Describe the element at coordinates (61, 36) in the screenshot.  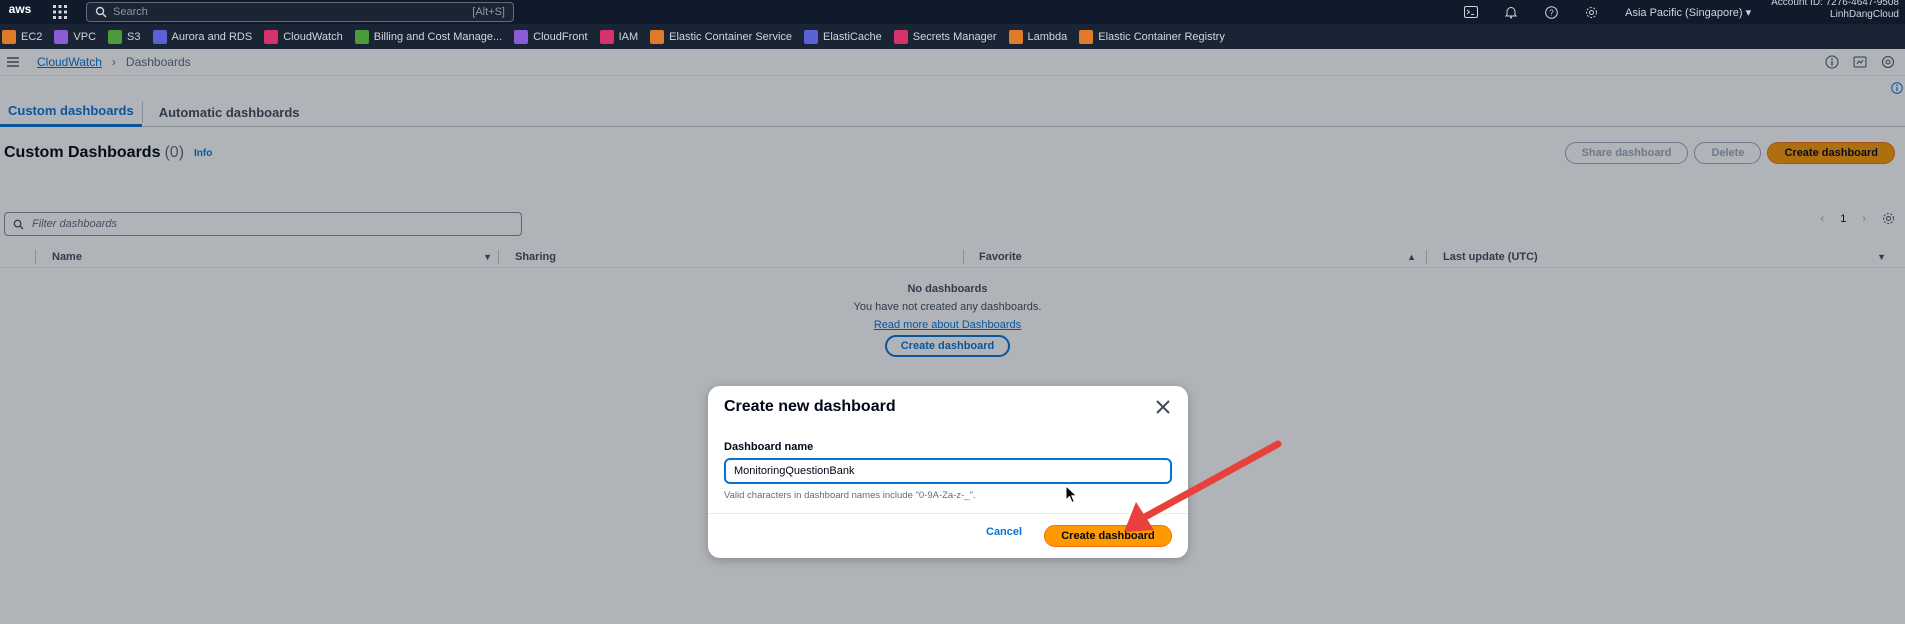
I see `vpc-icon` at that location.